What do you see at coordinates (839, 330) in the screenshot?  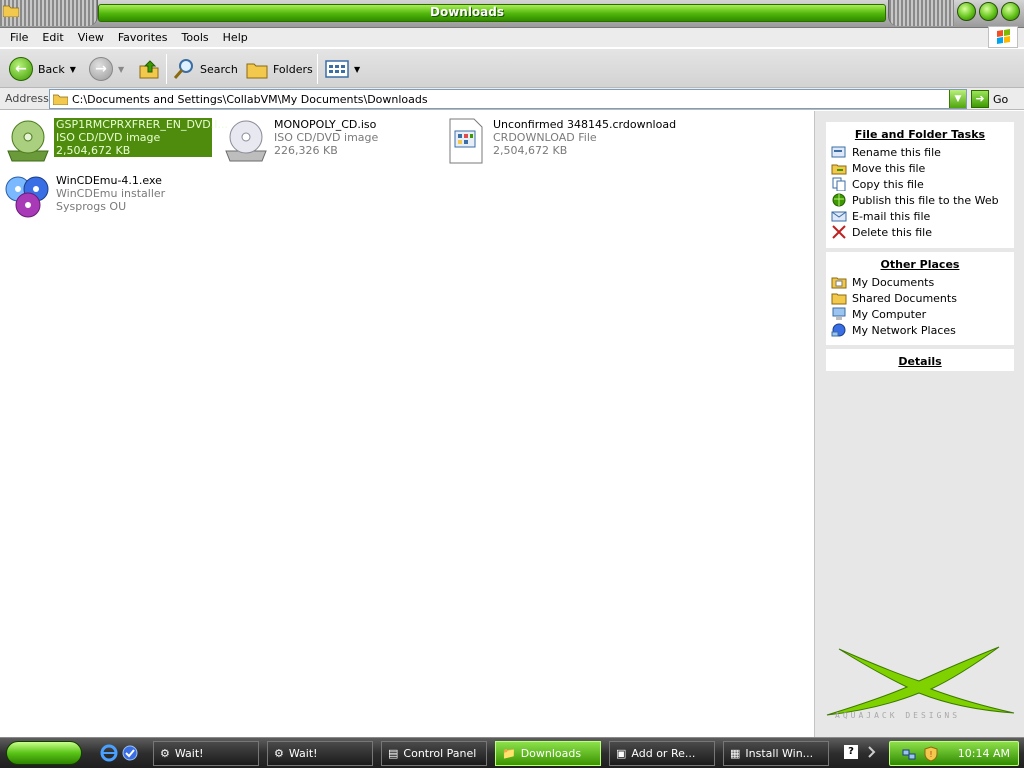 I see `network-icon` at bounding box center [839, 330].